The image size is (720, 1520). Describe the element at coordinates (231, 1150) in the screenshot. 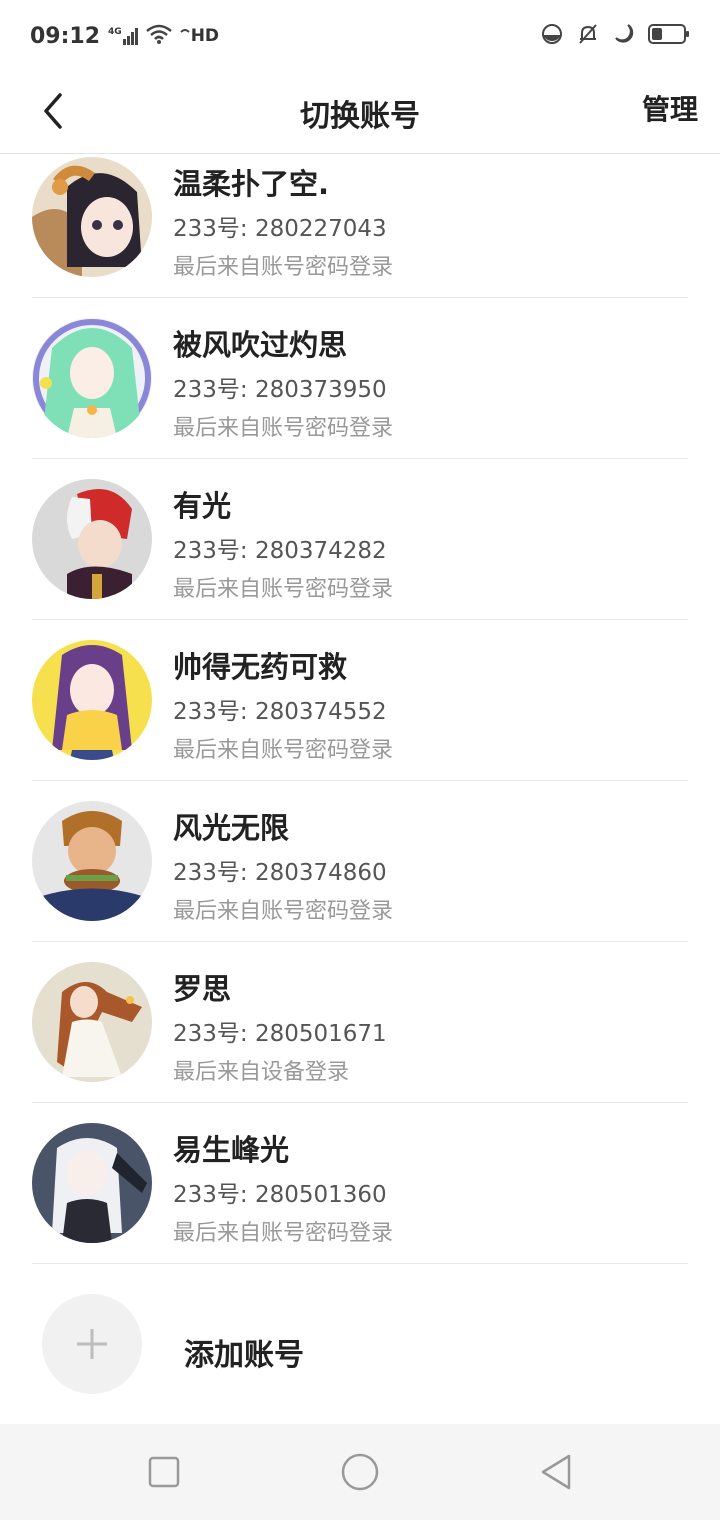

I see `account-name: 易生峰光` at that location.